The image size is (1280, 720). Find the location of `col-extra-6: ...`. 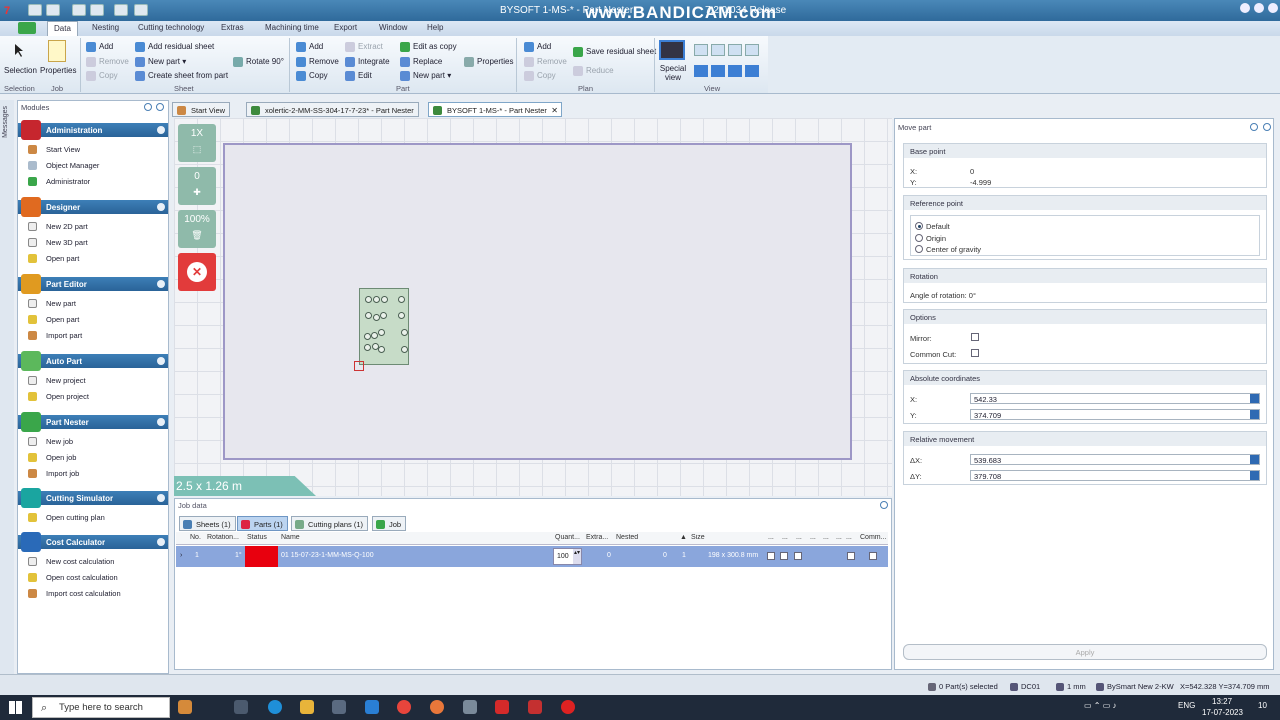

col-extra-6: ... is located at coordinates (839, 537).